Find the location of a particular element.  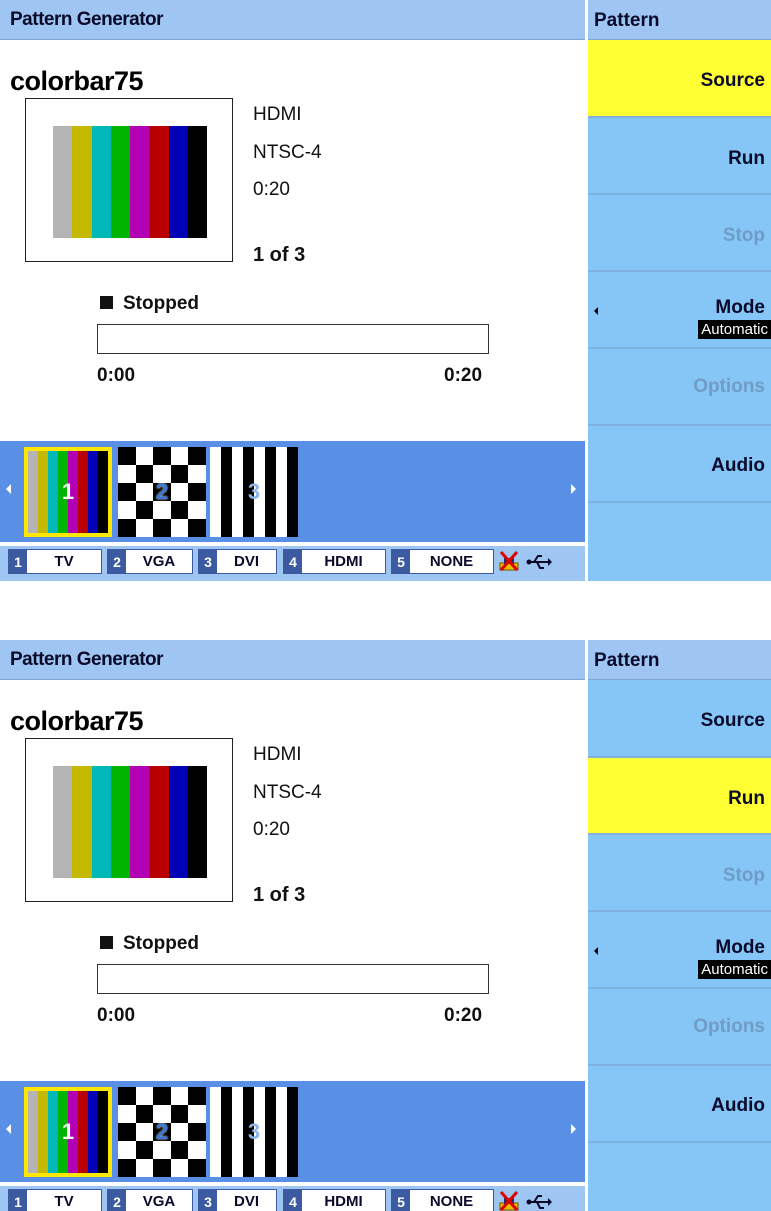

info-source: HDMI is located at coordinates (277, 754).